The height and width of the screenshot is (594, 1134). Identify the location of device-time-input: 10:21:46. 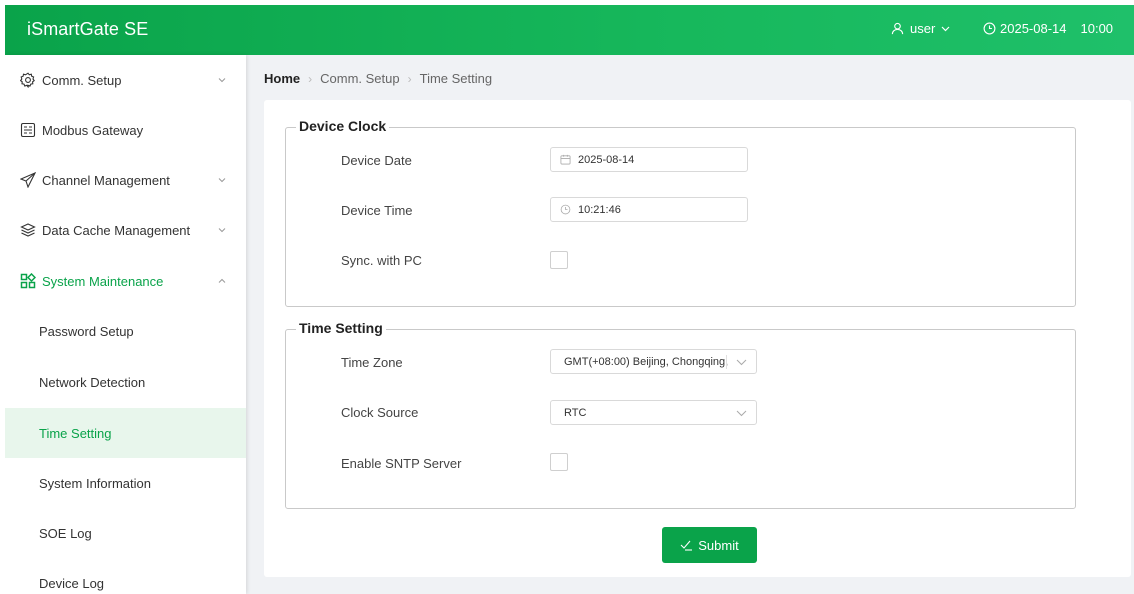
(649, 209).